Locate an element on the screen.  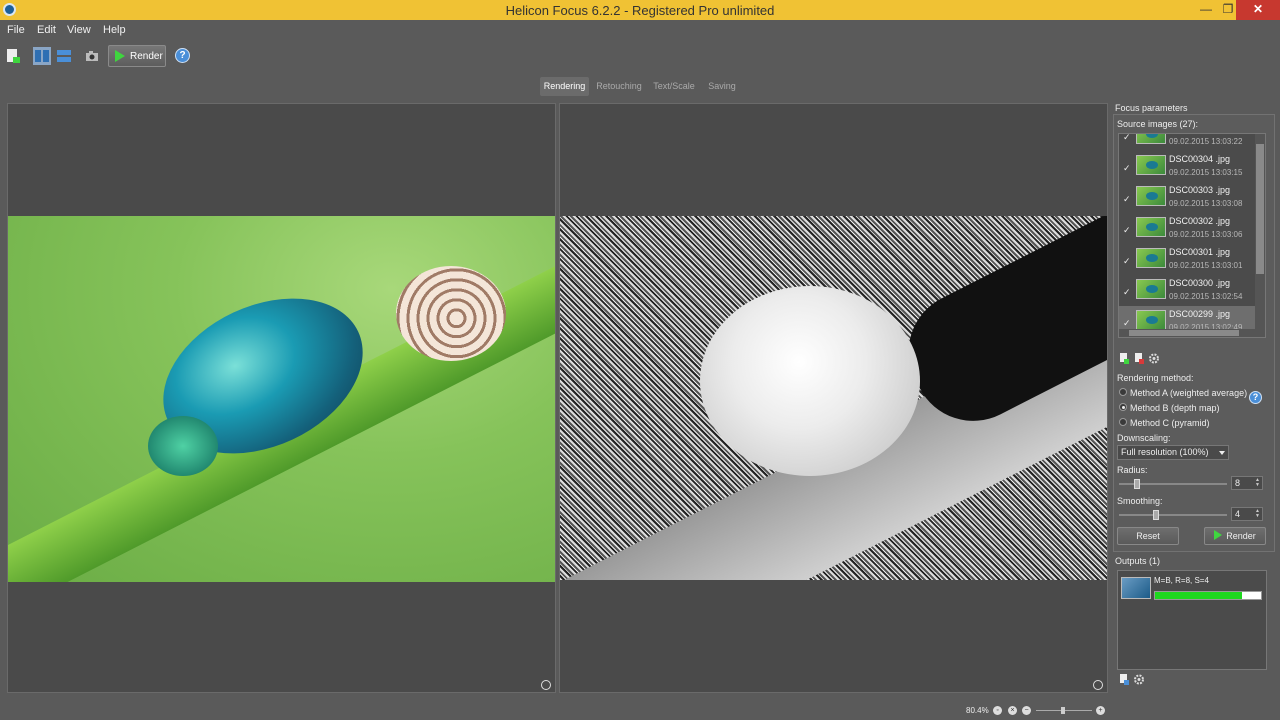
file-date: 09.02.2015 13:03:22 is located at coordinates (1206, 141).